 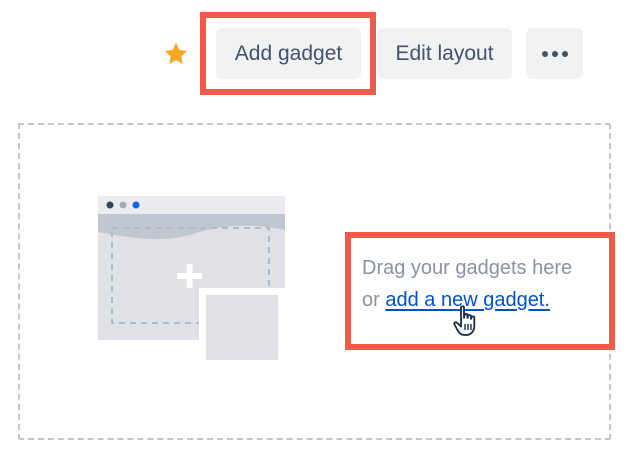 I want to click on edit-layout-button: Edit layout, so click(x=444, y=53).